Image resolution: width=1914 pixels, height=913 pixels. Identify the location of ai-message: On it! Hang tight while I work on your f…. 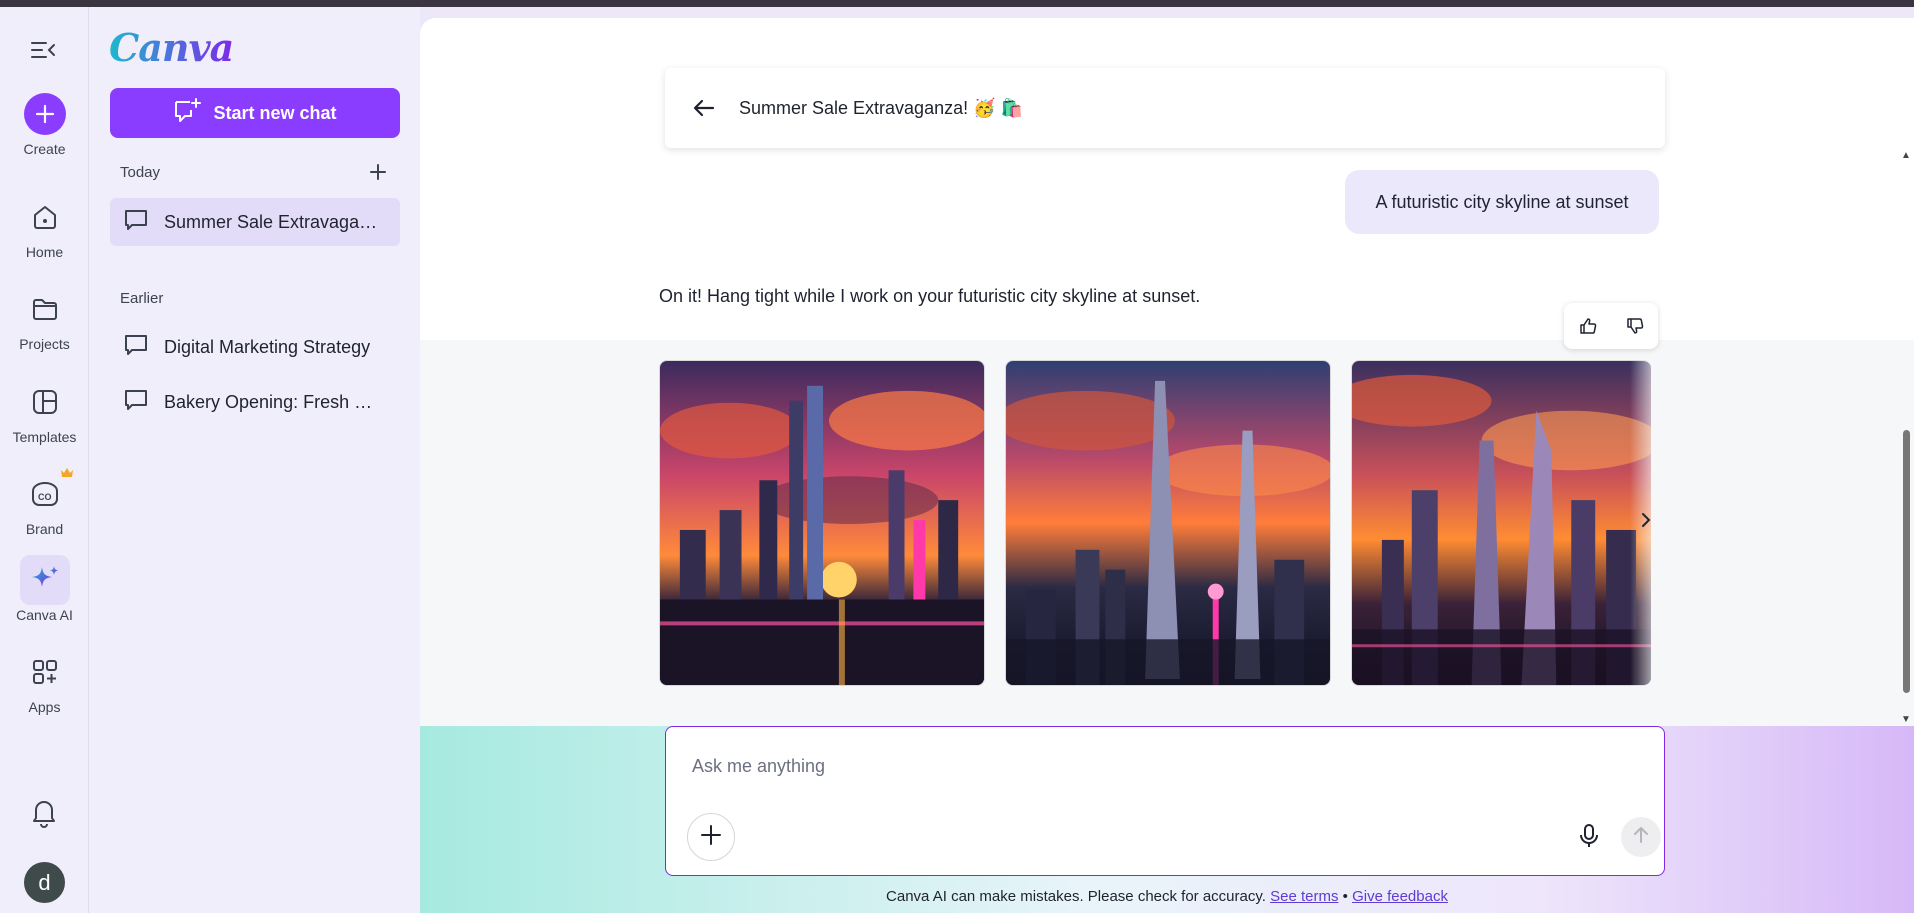
(930, 296).